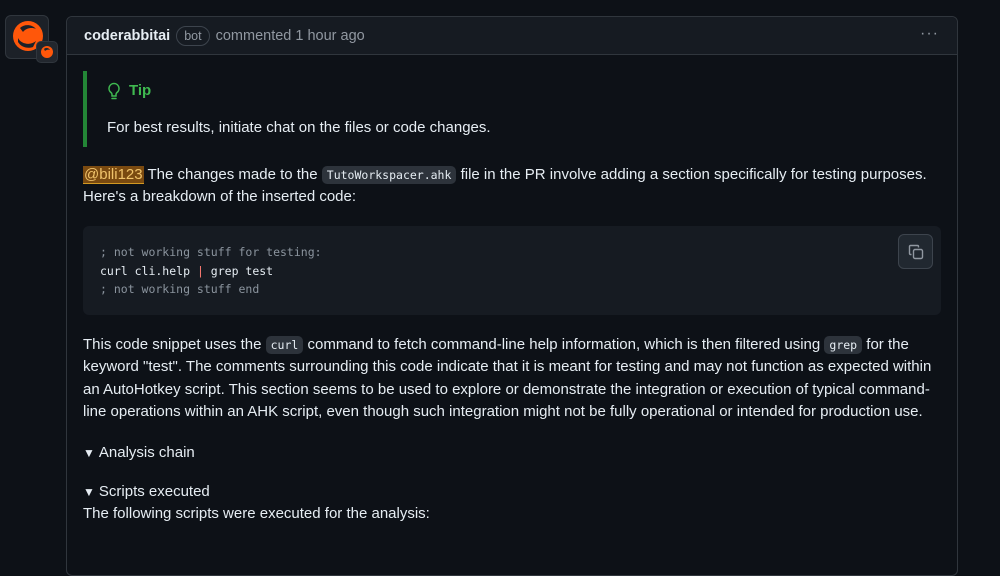 Image resolution: width=1000 pixels, height=576 pixels. What do you see at coordinates (146, 452) in the screenshot?
I see `details-summary: Analysis chain` at bounding box center [146, 452].